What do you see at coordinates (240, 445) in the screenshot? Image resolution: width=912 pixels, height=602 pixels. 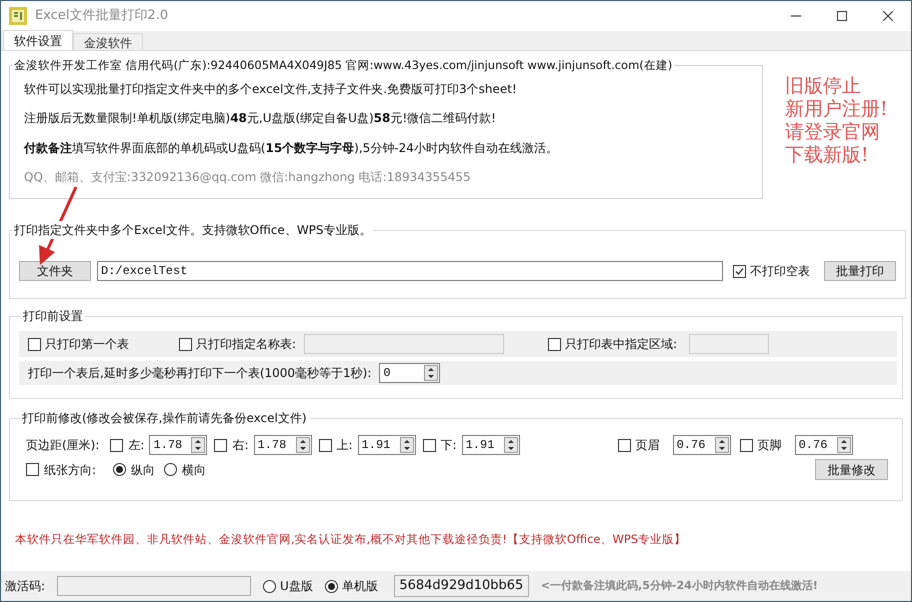 I see `margin-side-label: 右:` at bounding box center [240, 445].